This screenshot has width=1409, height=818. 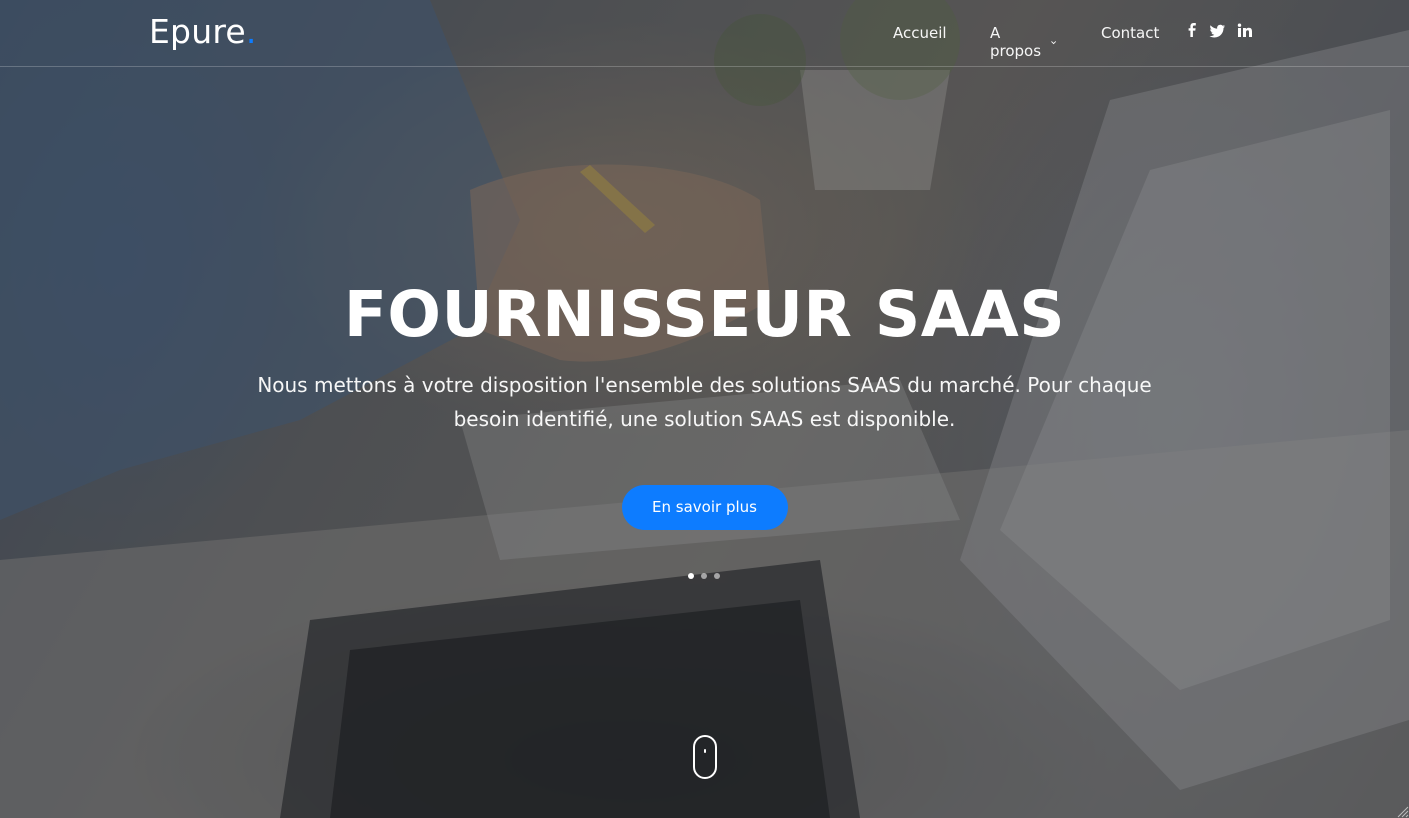 I want to click on nav-item-label: A propos, so click(x=1016, y=42).